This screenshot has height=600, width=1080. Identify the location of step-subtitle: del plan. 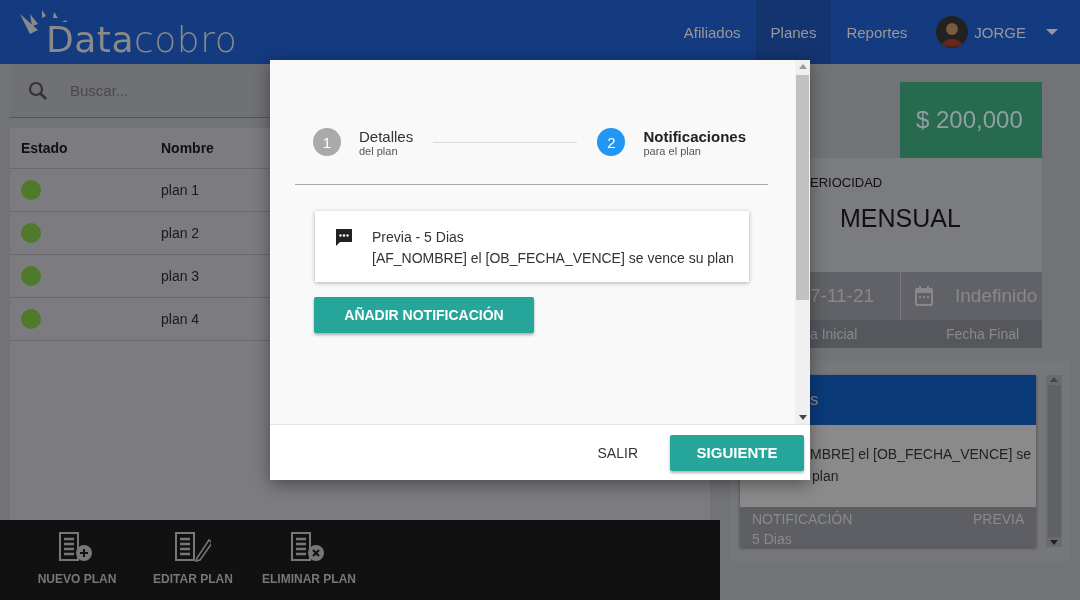
(379, 150).